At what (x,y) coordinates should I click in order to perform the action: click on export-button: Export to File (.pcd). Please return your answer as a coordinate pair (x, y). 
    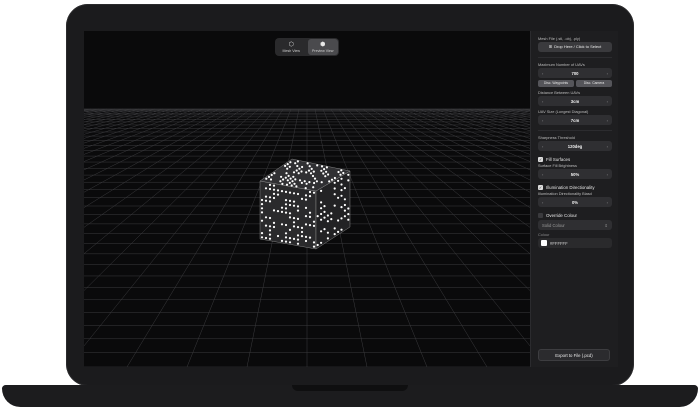
    Looking at the image, I should click on (574, 355).